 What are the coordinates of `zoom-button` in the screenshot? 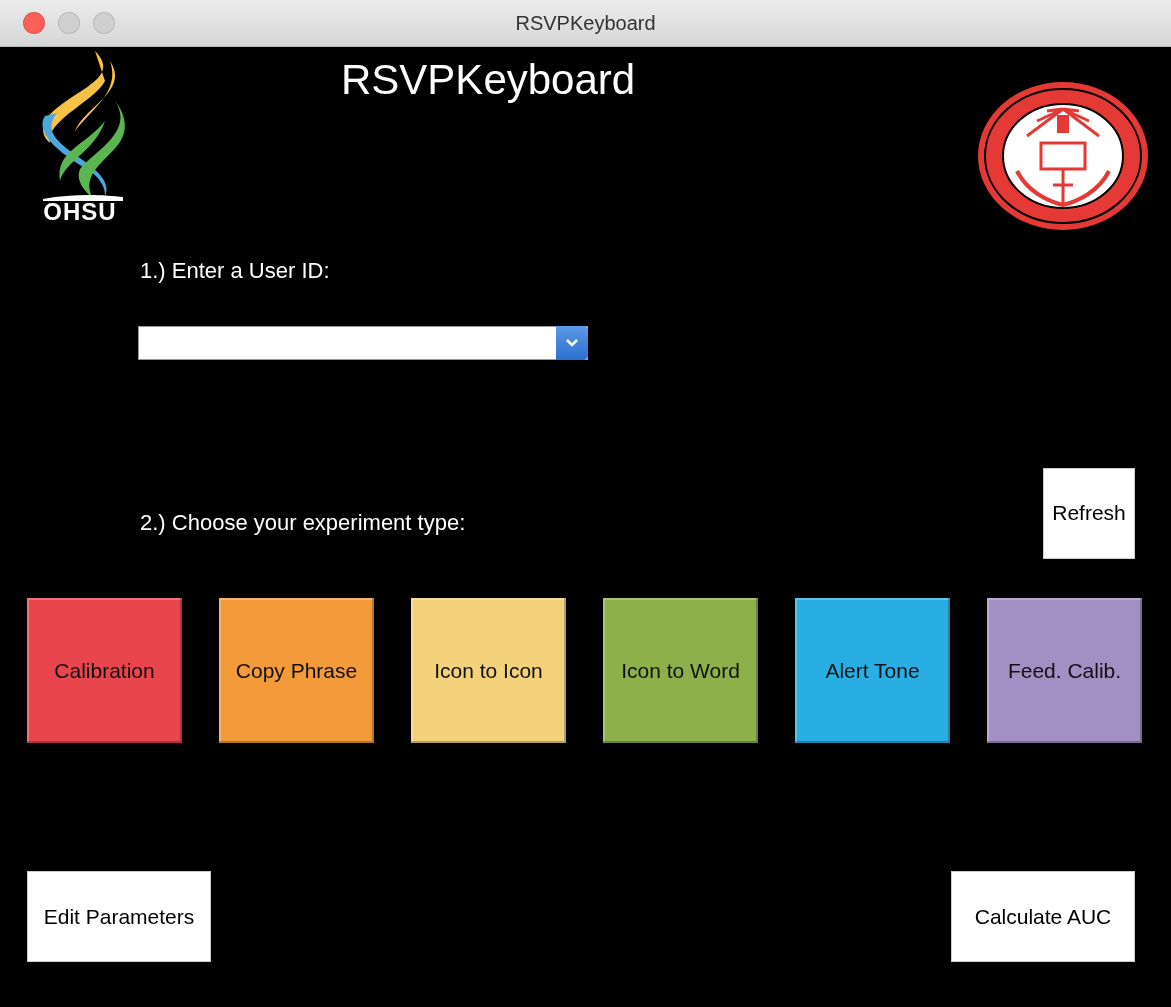 It's located at (104, 23).